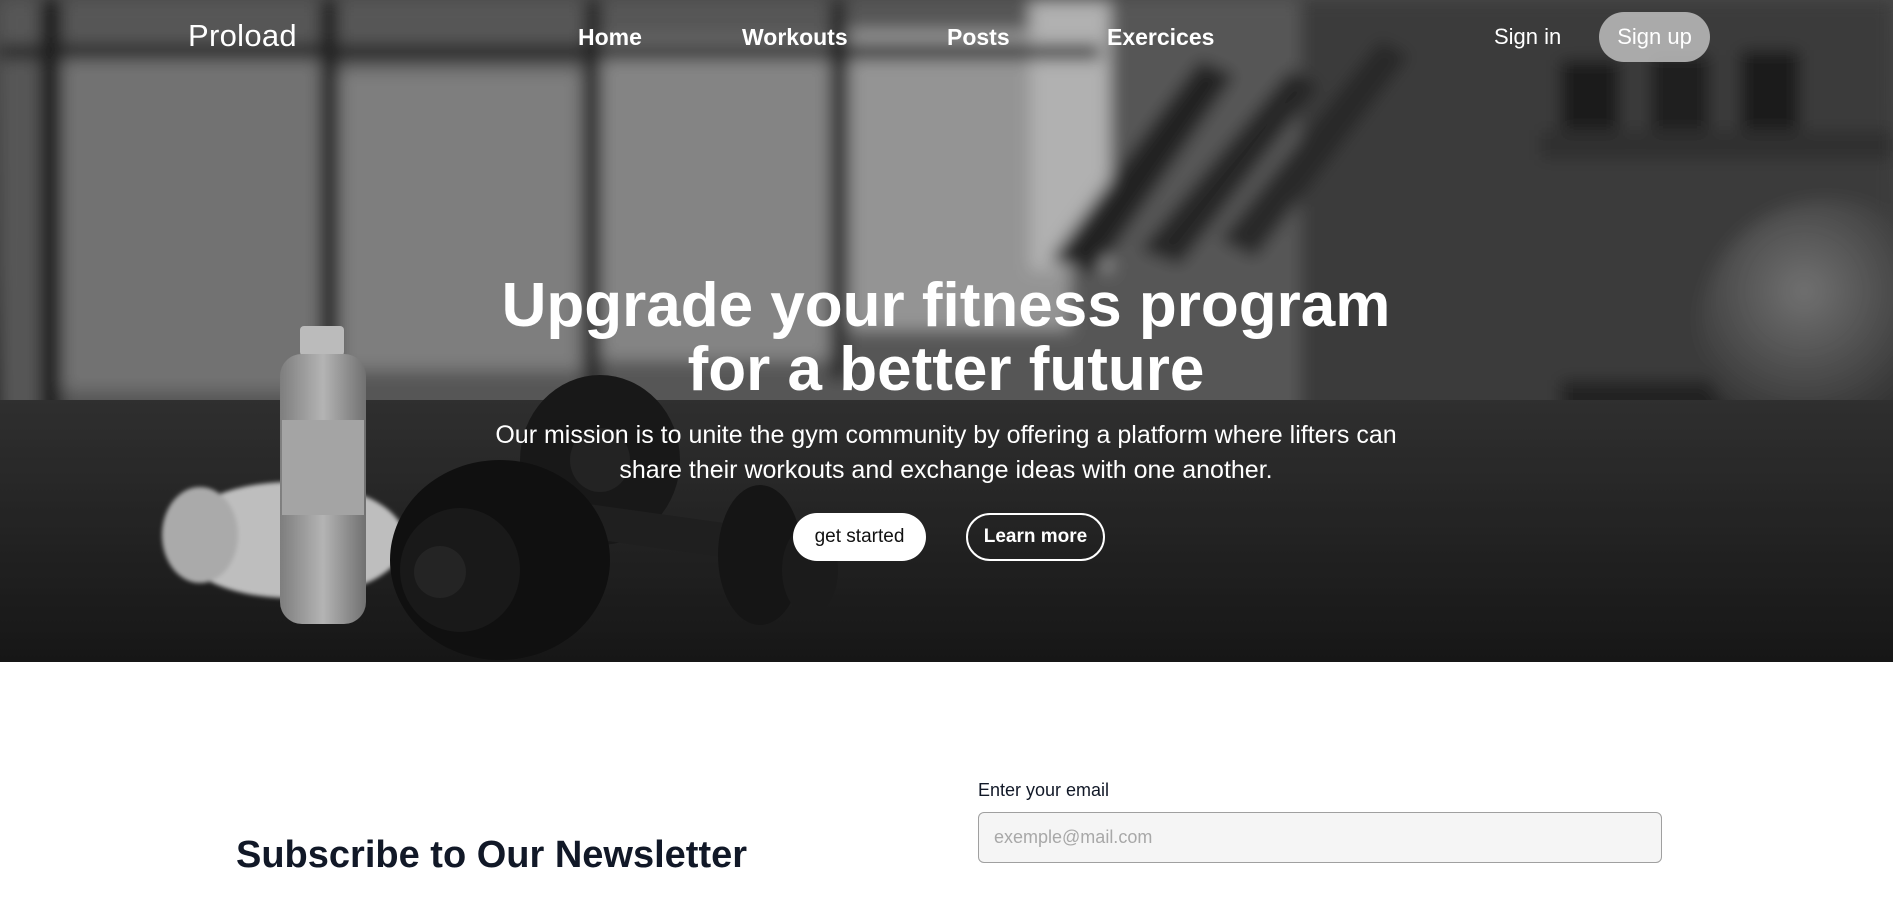 This screenshot has width=1893, height=905. I want to click on get-started-button: get started, so click(859, 537).